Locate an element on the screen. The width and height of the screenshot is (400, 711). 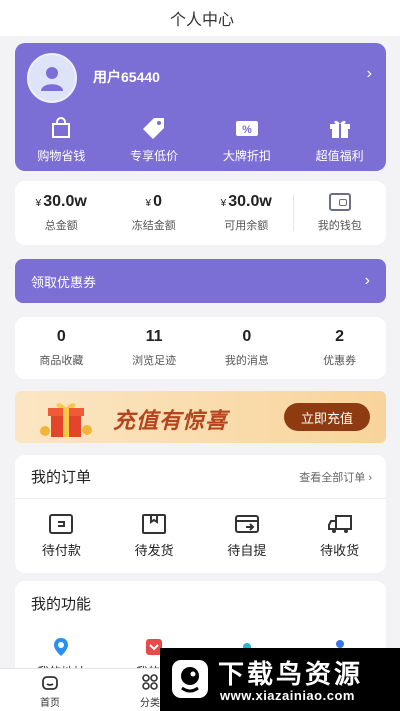
wallet-total: ¥30.0w 总金额 is located at coordinates (61, 213).